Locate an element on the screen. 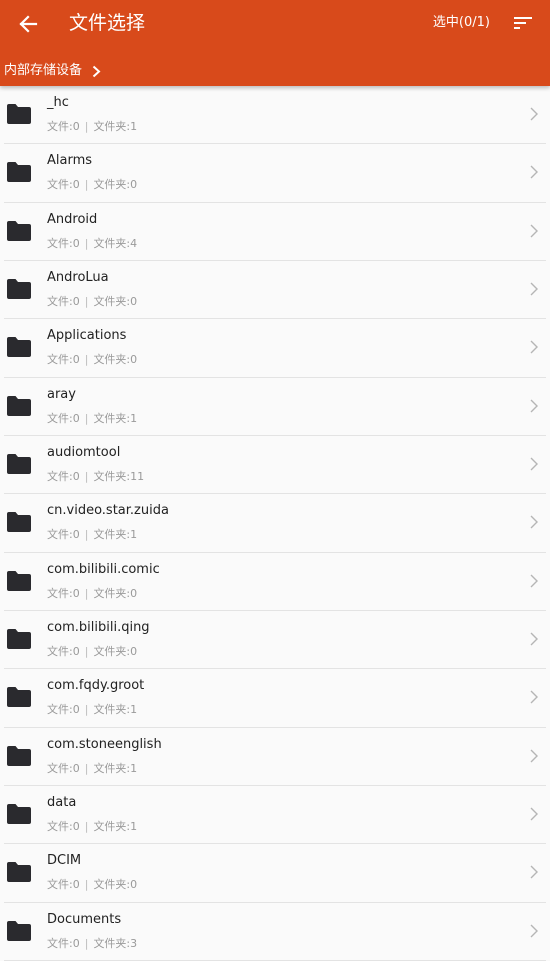 The width and height of the screenshot is (550, 961). back-button is located at coordinates (28, 24).